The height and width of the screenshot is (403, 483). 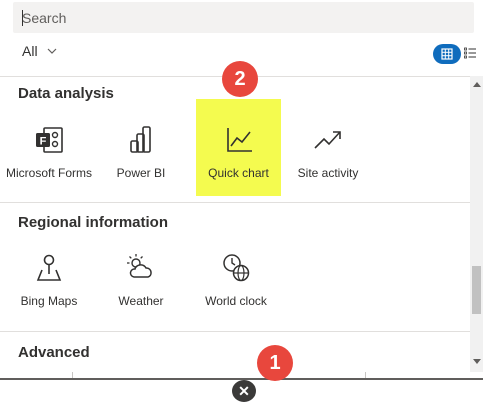 What do you see at coordinates (476, 290) in the screenshot?
I see `scrollbar-thumb` at bounding box center [476, 290].